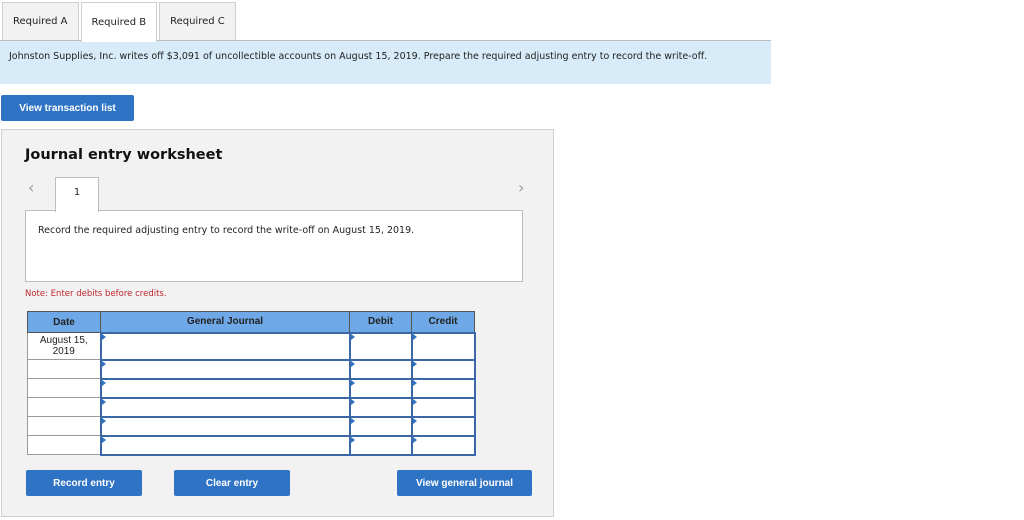 The height and width of the screenshot is (520, 1024). I want to click on chevron-right-icon: ›, so click(521, 187).